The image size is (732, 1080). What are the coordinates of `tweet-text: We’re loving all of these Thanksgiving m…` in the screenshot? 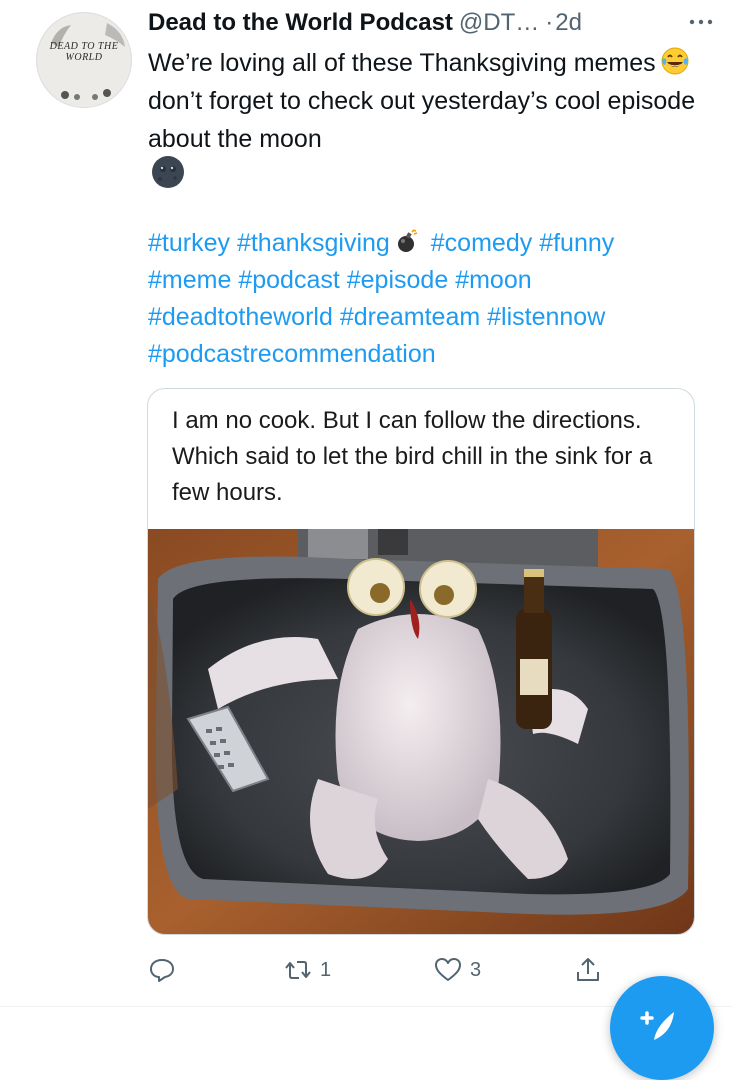 It's located at (428, 101).